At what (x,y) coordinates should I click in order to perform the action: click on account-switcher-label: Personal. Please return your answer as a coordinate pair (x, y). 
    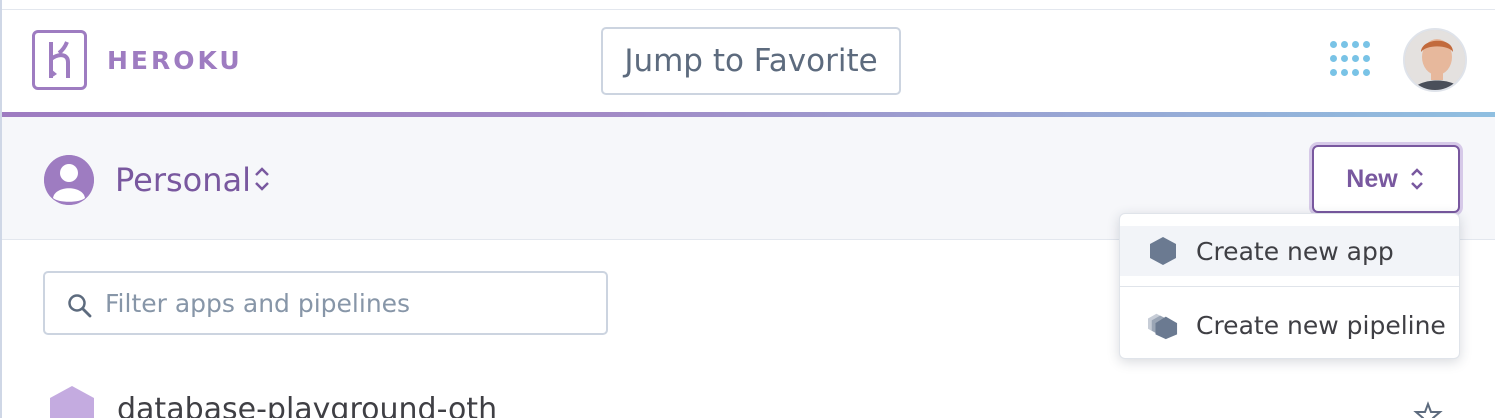
    Looking at the image, I should click on (183, 180).